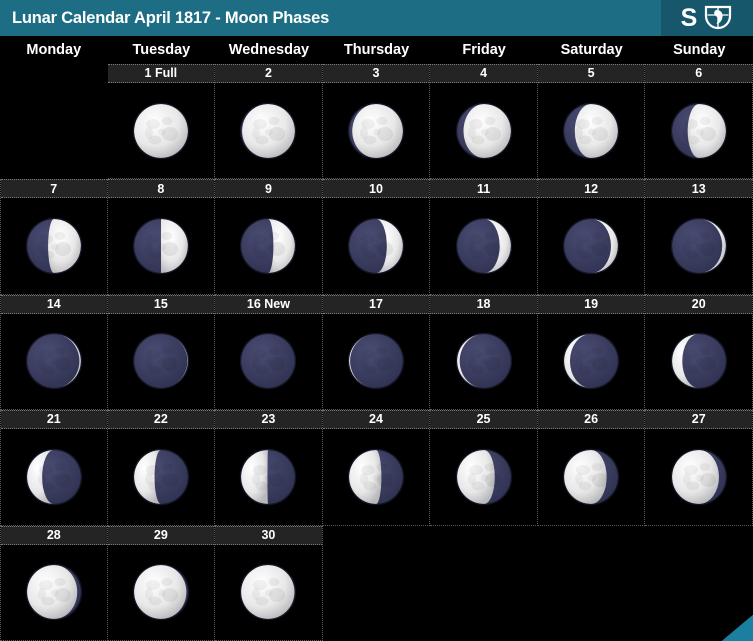 The image size is (753, 641). I want to click on weekday-thursday: Thursday, so click(376, 50).